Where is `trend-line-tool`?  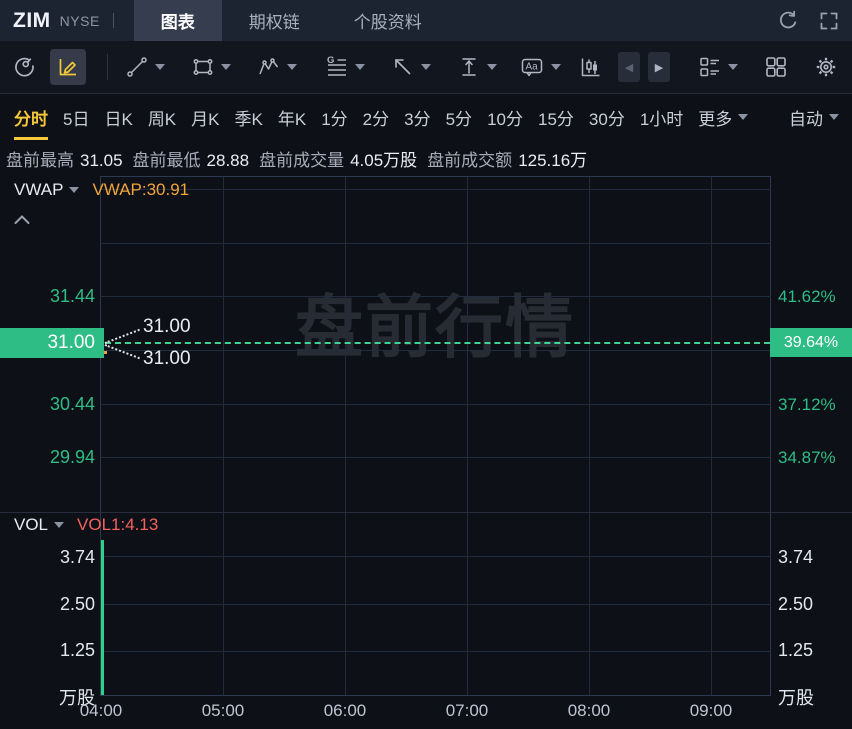
trend-line-tool is located at coordinates (145, 67).